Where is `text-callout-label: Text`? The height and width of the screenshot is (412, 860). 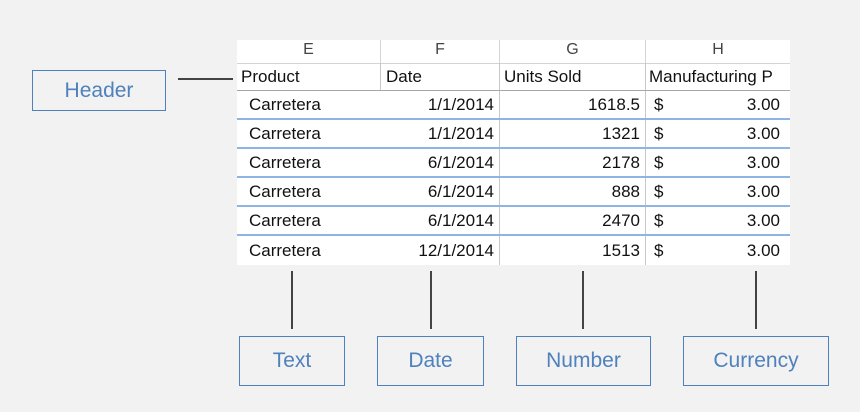 text-callout-label: Text is located at coordinates (292, 361).